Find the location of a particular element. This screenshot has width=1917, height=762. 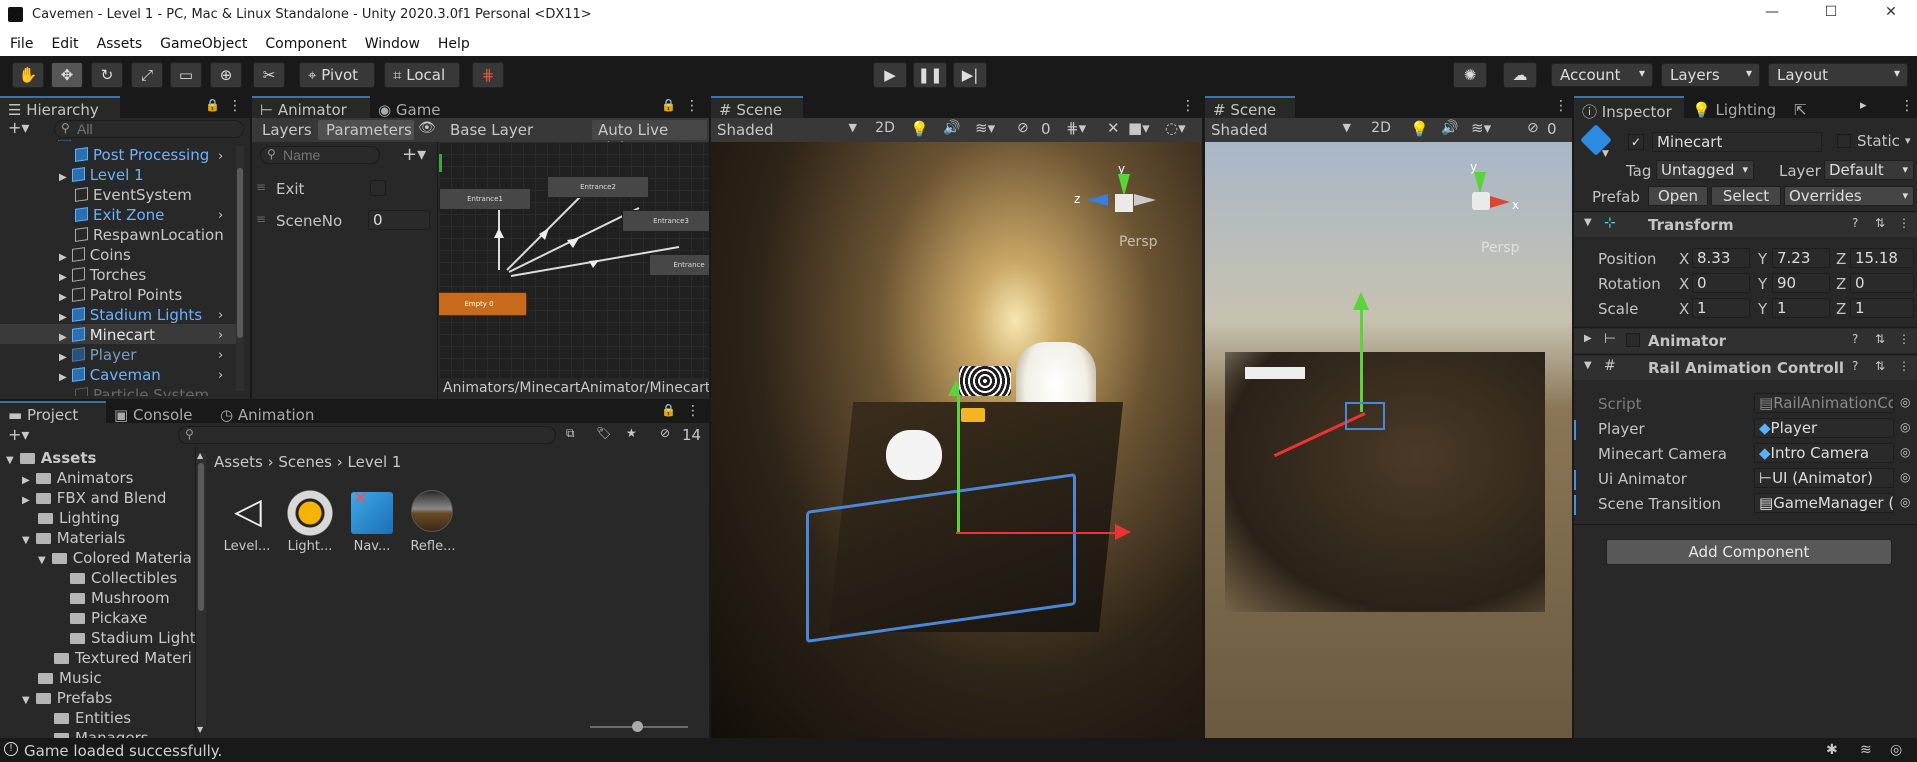

static-checkbox is located at coordinates (1844, 141).